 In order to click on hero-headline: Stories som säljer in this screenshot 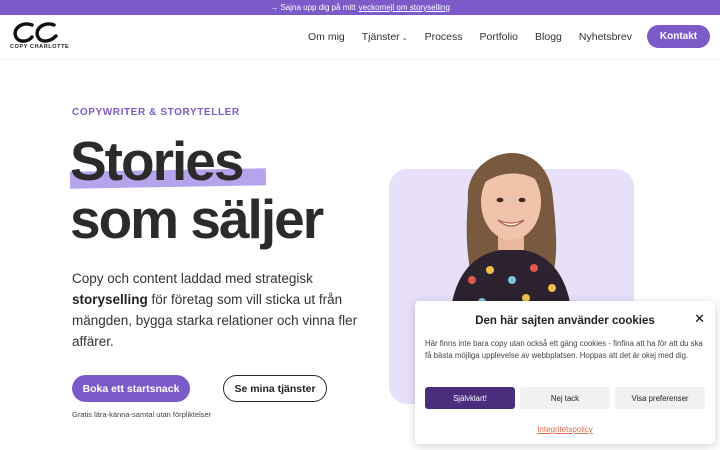, I will do `click(196, 190)`.